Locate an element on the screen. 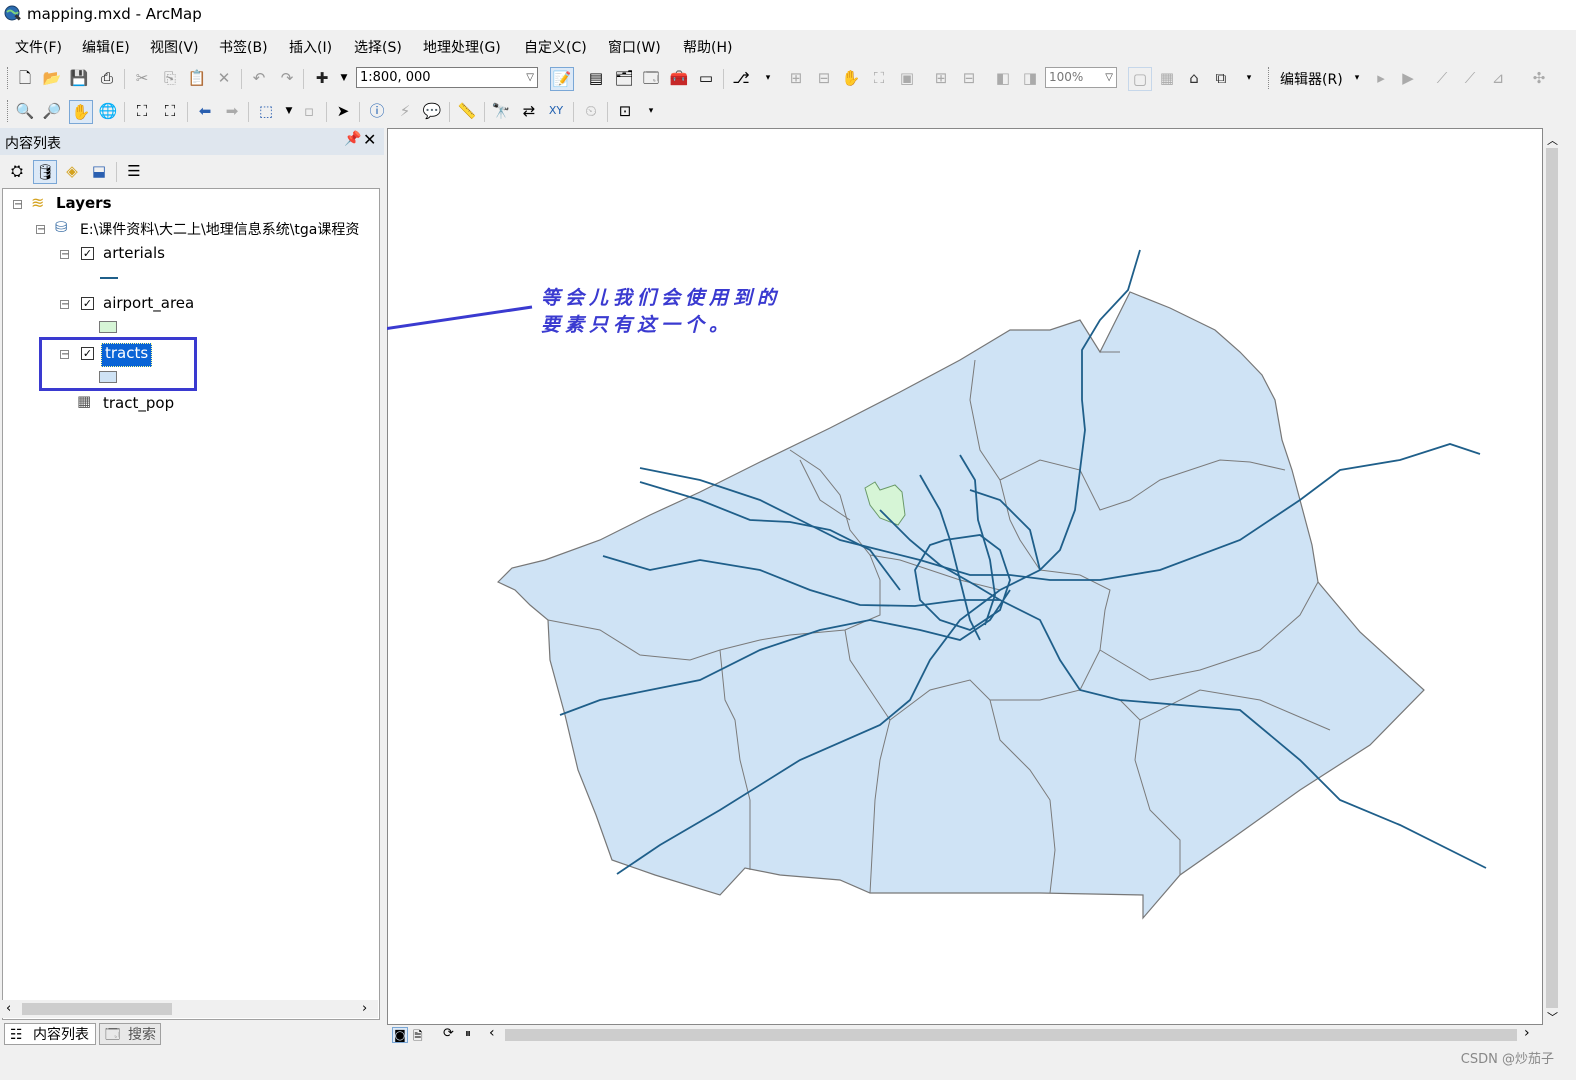 This screenshot has width=1576, height=1080. workspace-path: E:\课件资料\大二上\地理信息系统\tga课程资 is located at coordinates (219, 230).